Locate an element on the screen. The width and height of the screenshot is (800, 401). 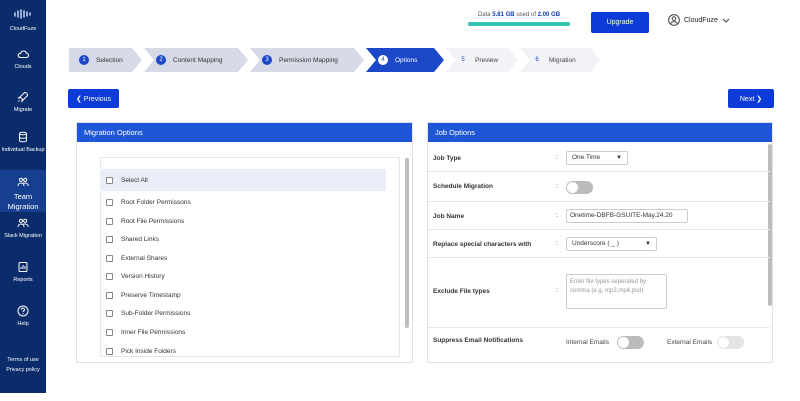
suppress-email-label: Suppress Email Notifications is located at coordinates (478, 340).